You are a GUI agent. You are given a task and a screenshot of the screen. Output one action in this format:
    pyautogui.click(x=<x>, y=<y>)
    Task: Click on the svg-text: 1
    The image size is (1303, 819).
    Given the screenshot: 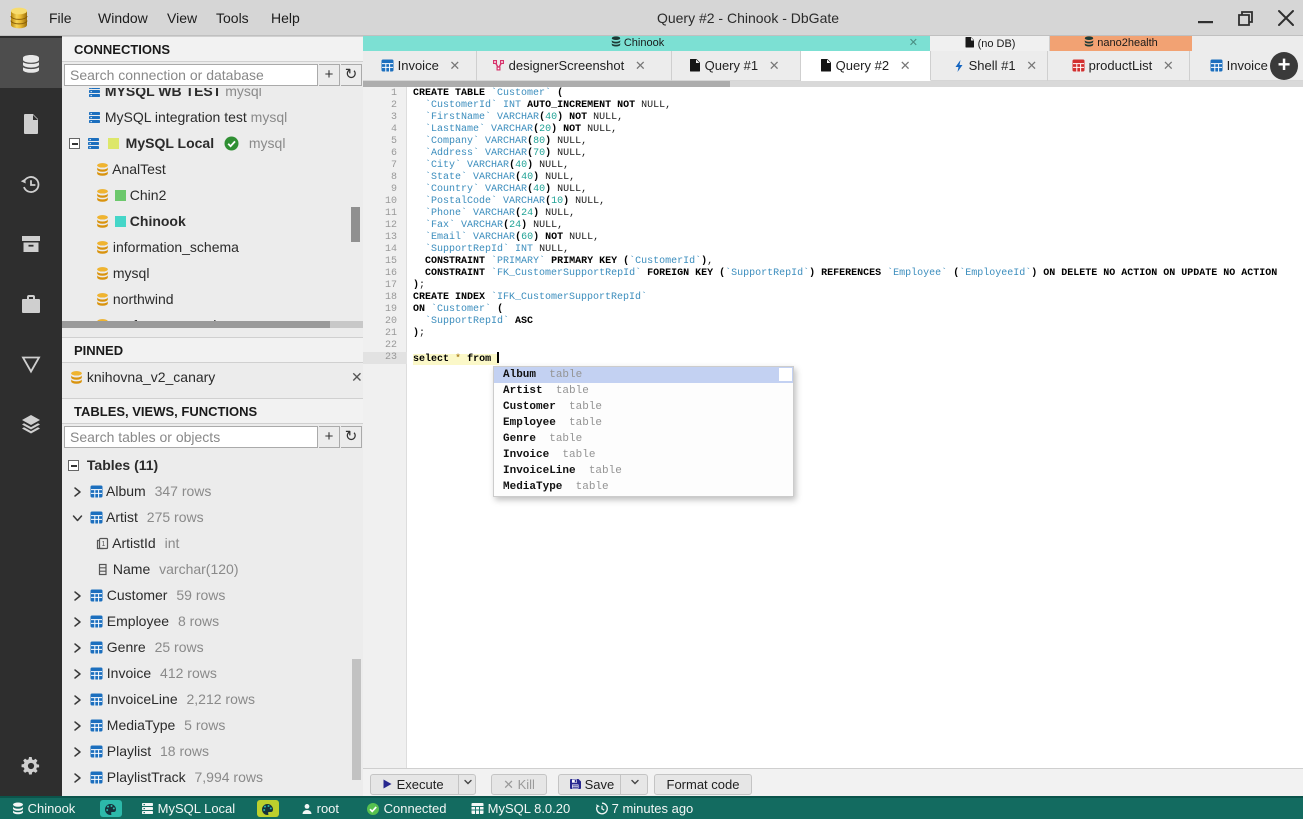 What is the action you would take?
    pyautogui.click(x=104, y=544)
    